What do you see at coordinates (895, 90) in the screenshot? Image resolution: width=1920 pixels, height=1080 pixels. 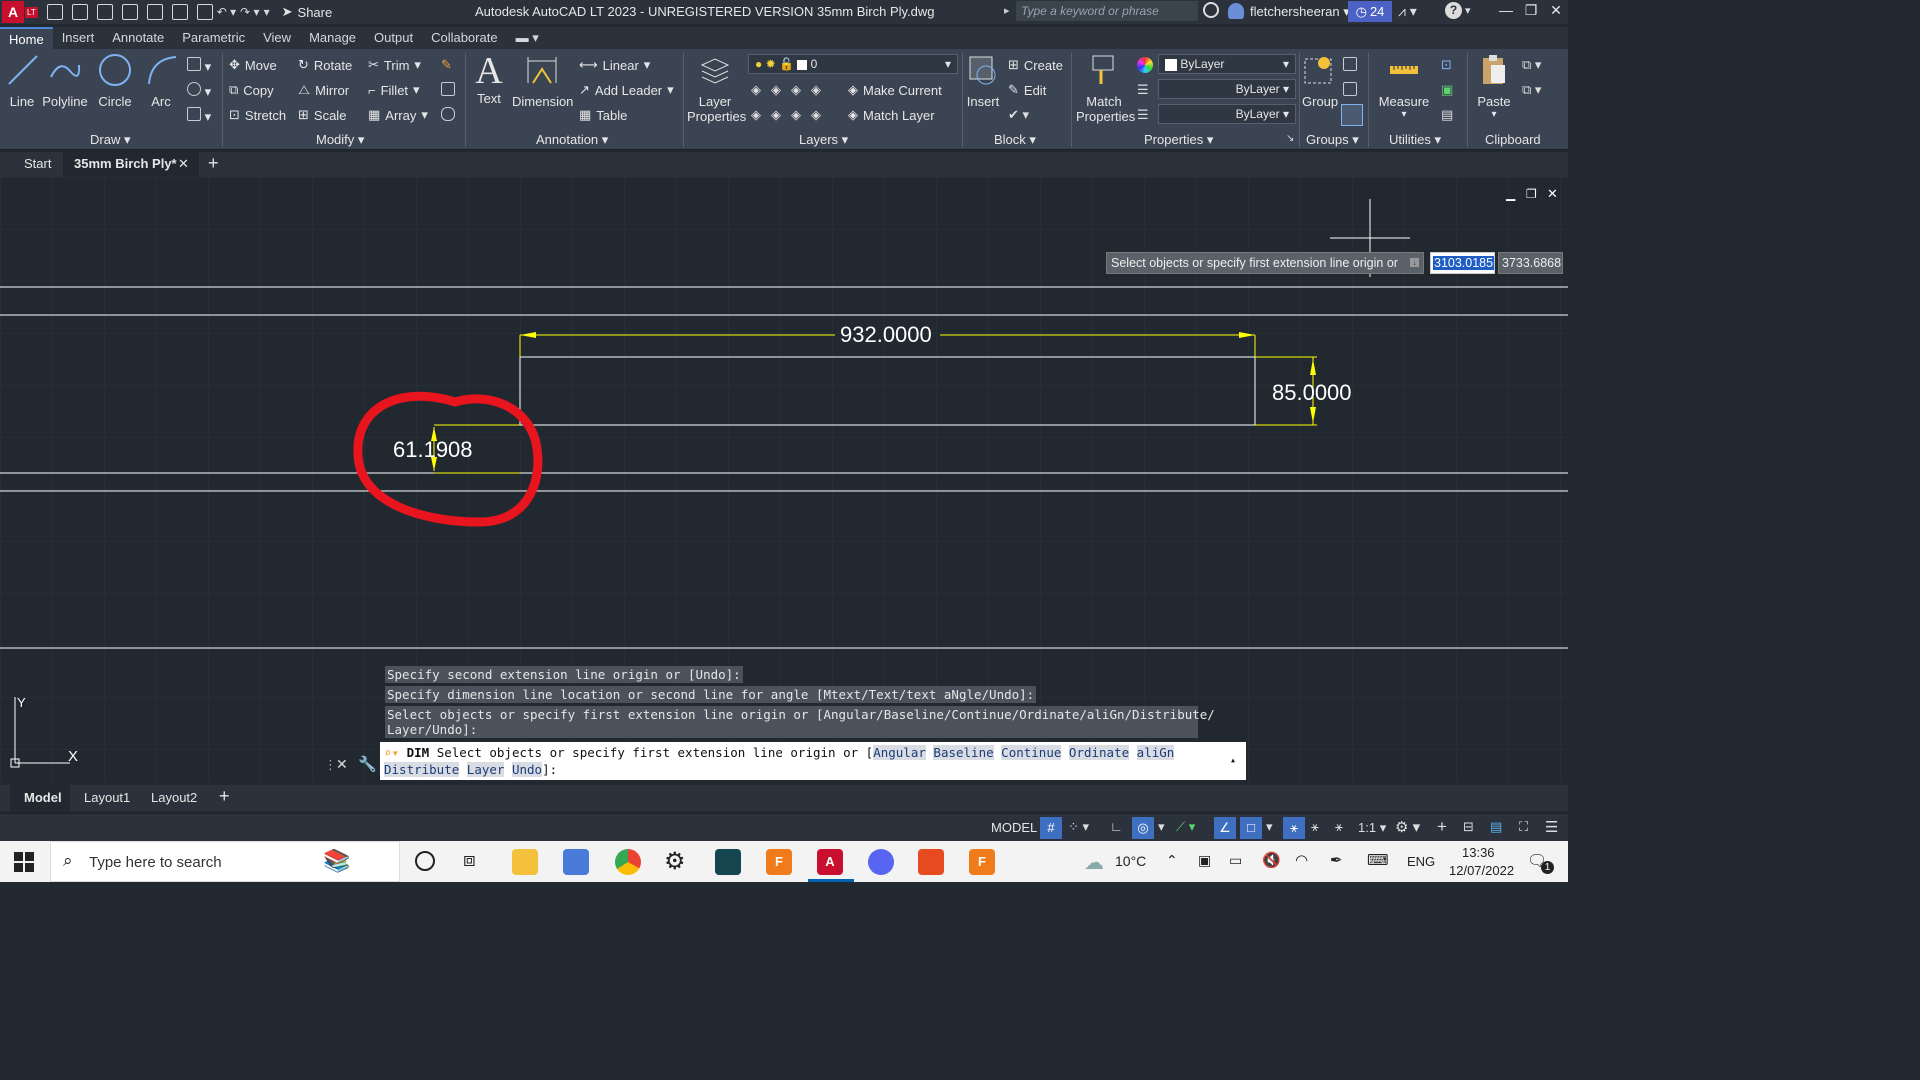 I see `make-current-button: ◈ Make Current` at bounding box center [895, 90].